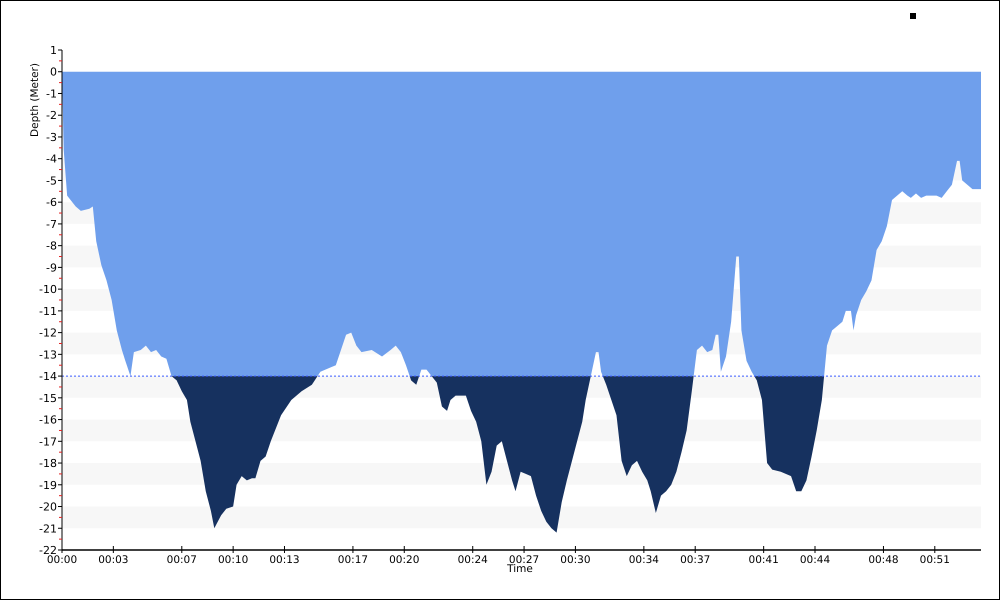  I want to click on y-tick-label: -9, so click(51, 267).